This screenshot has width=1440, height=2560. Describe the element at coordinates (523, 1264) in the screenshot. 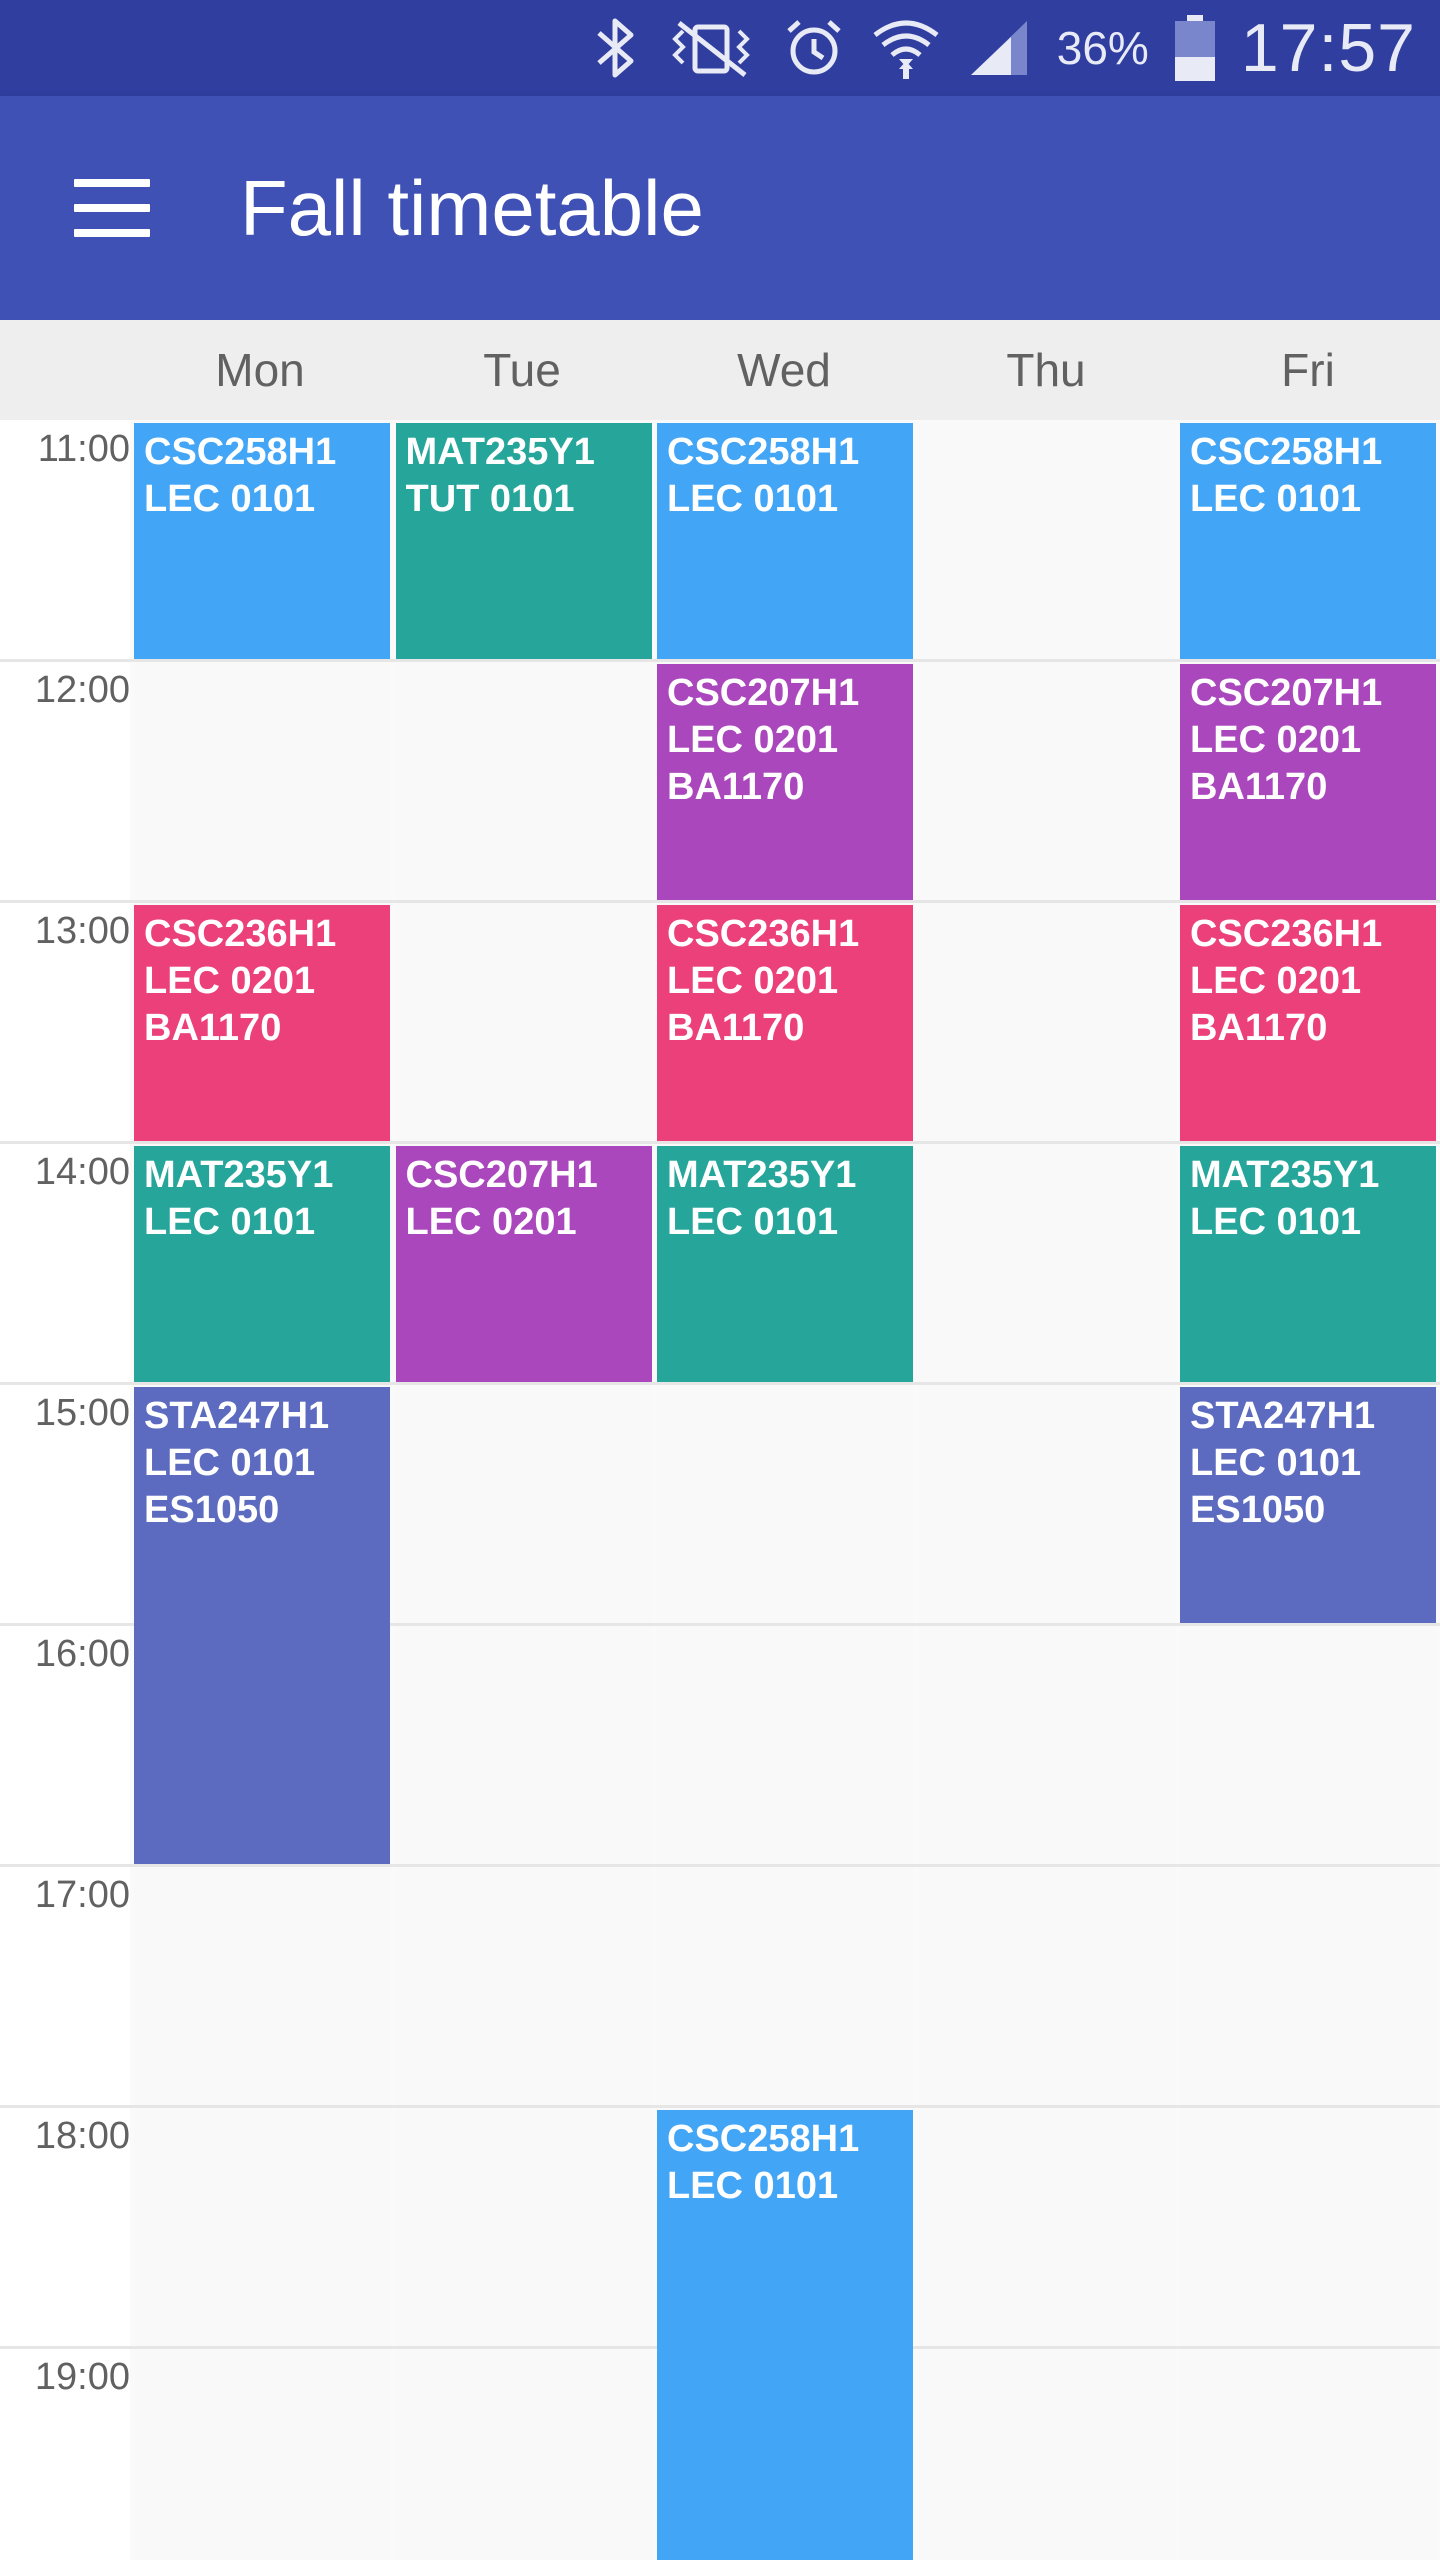

I see `event-csc207h1-tue: CSC207H1 LEC 0201` at that location.